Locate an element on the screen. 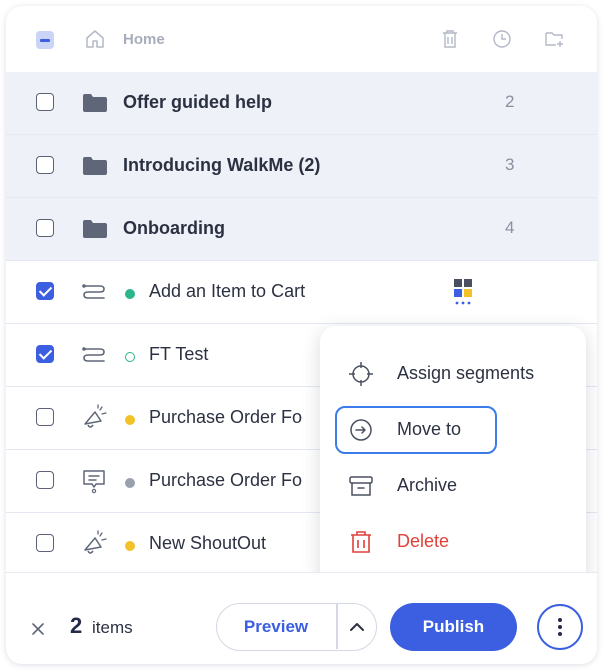  home-icon is located at coordinates (95, 39).